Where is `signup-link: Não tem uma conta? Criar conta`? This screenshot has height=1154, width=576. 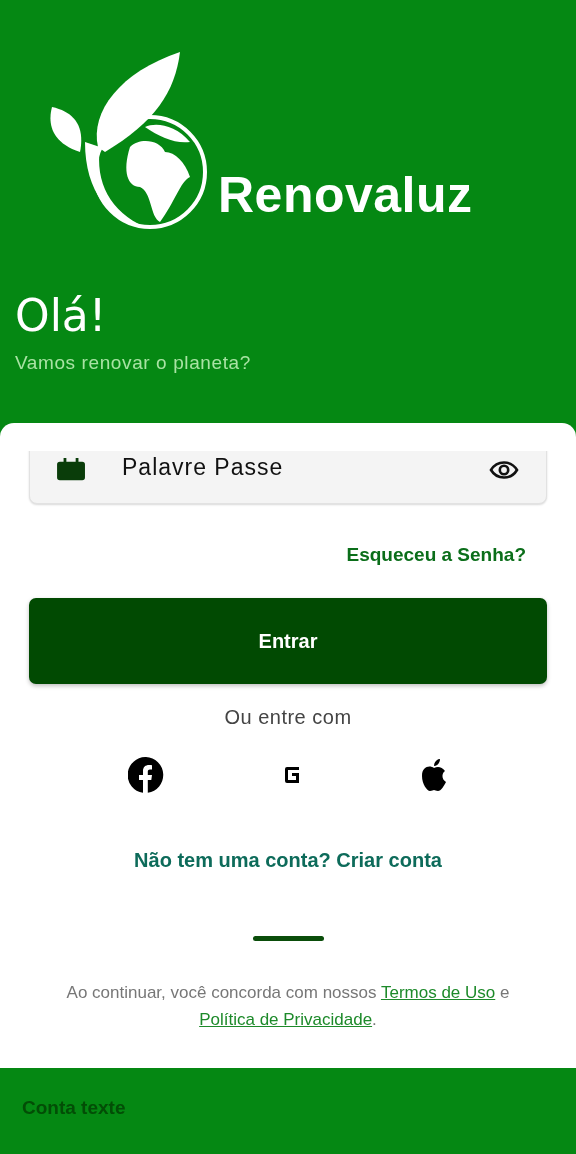
signup-link: Não tem uma conta? Criar conta is located at coordinates (288, 860).